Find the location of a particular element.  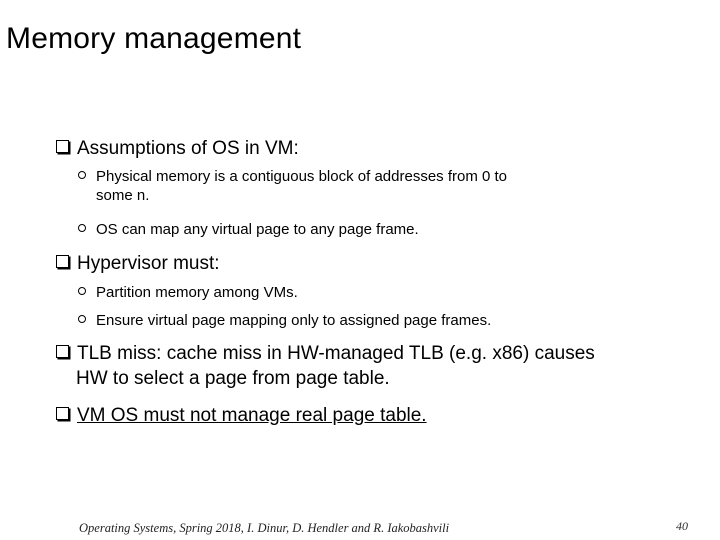

bullet-assumptions: Assumptions of OS in VM: is located at coordinates (177, 148).